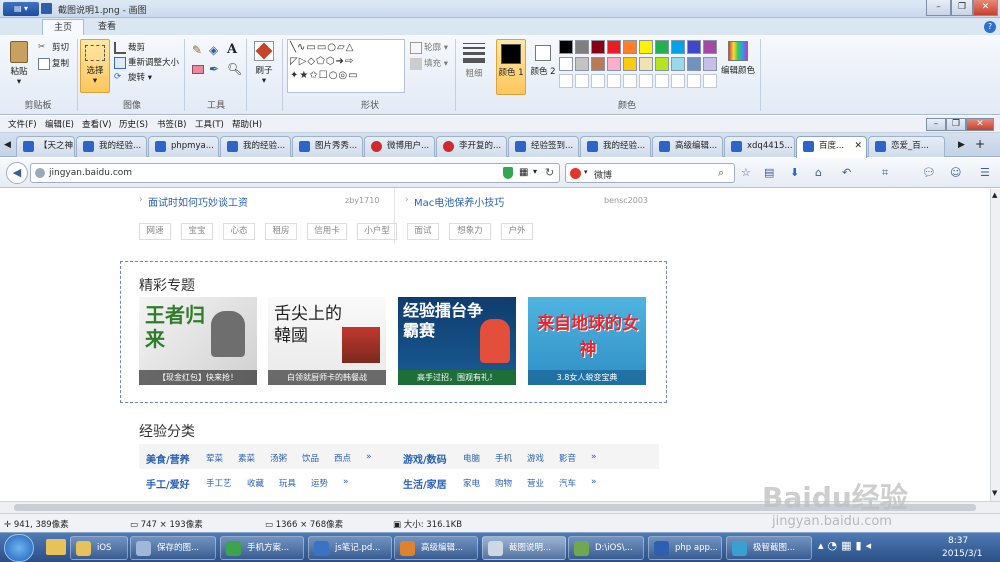  I want to click on reload-icon: ↻, so click(549, 172).